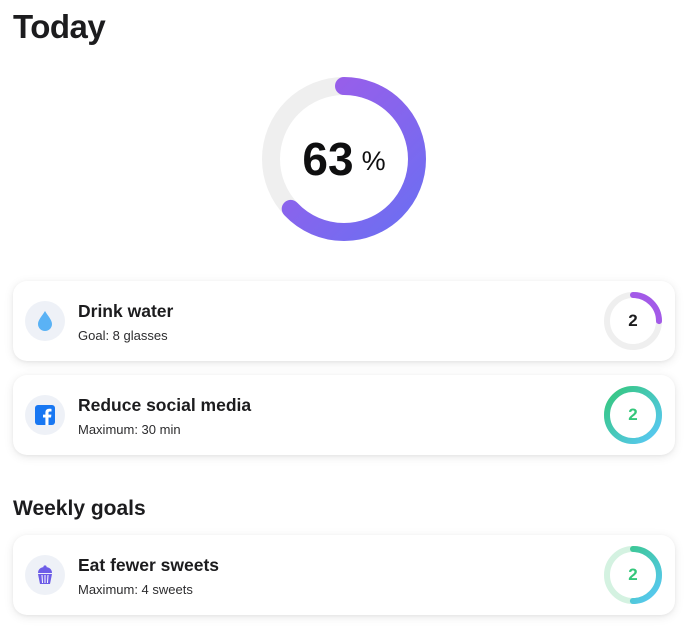 This screenshot has height=630, width=692. What do you see at coordinates (129, 429) in the screenshot?
I see `habit-subtitle: Maximum: 30 min` at bounding box center [129, 429].